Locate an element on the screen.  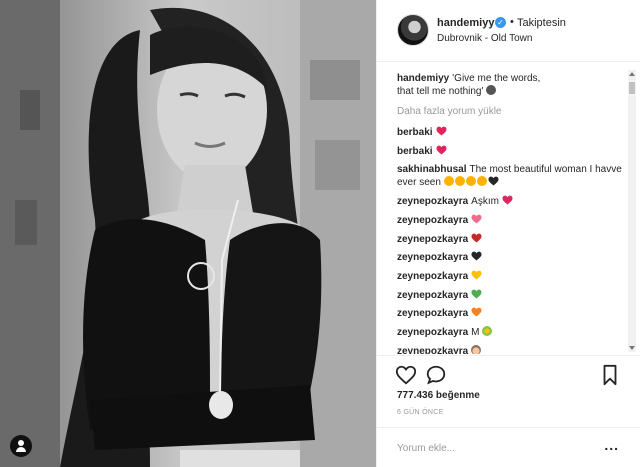
load-more-comments-link: Daha fazla yorum yükle is located at coordinates (449, 111).